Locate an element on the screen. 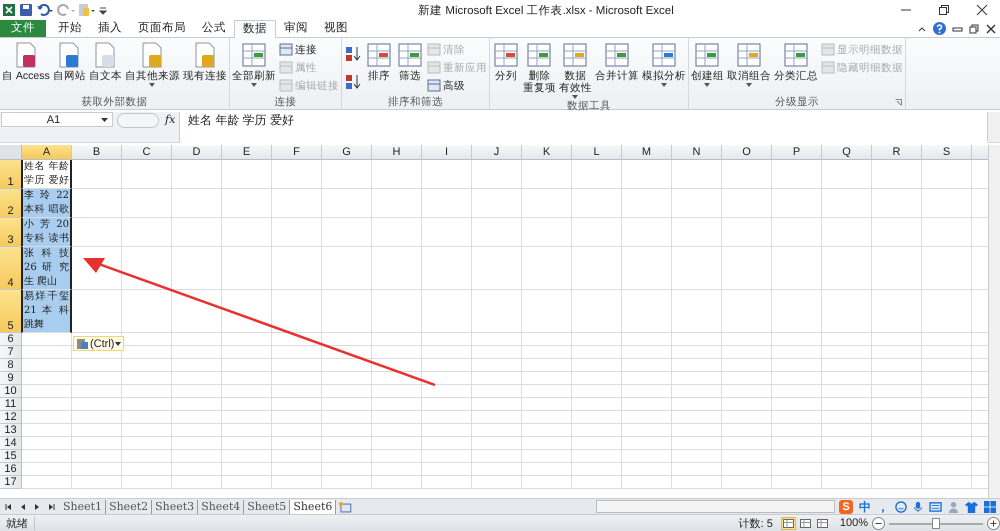 This screenshot has height=531, width=1000. undo-icon is located at coordinates (45, 10).